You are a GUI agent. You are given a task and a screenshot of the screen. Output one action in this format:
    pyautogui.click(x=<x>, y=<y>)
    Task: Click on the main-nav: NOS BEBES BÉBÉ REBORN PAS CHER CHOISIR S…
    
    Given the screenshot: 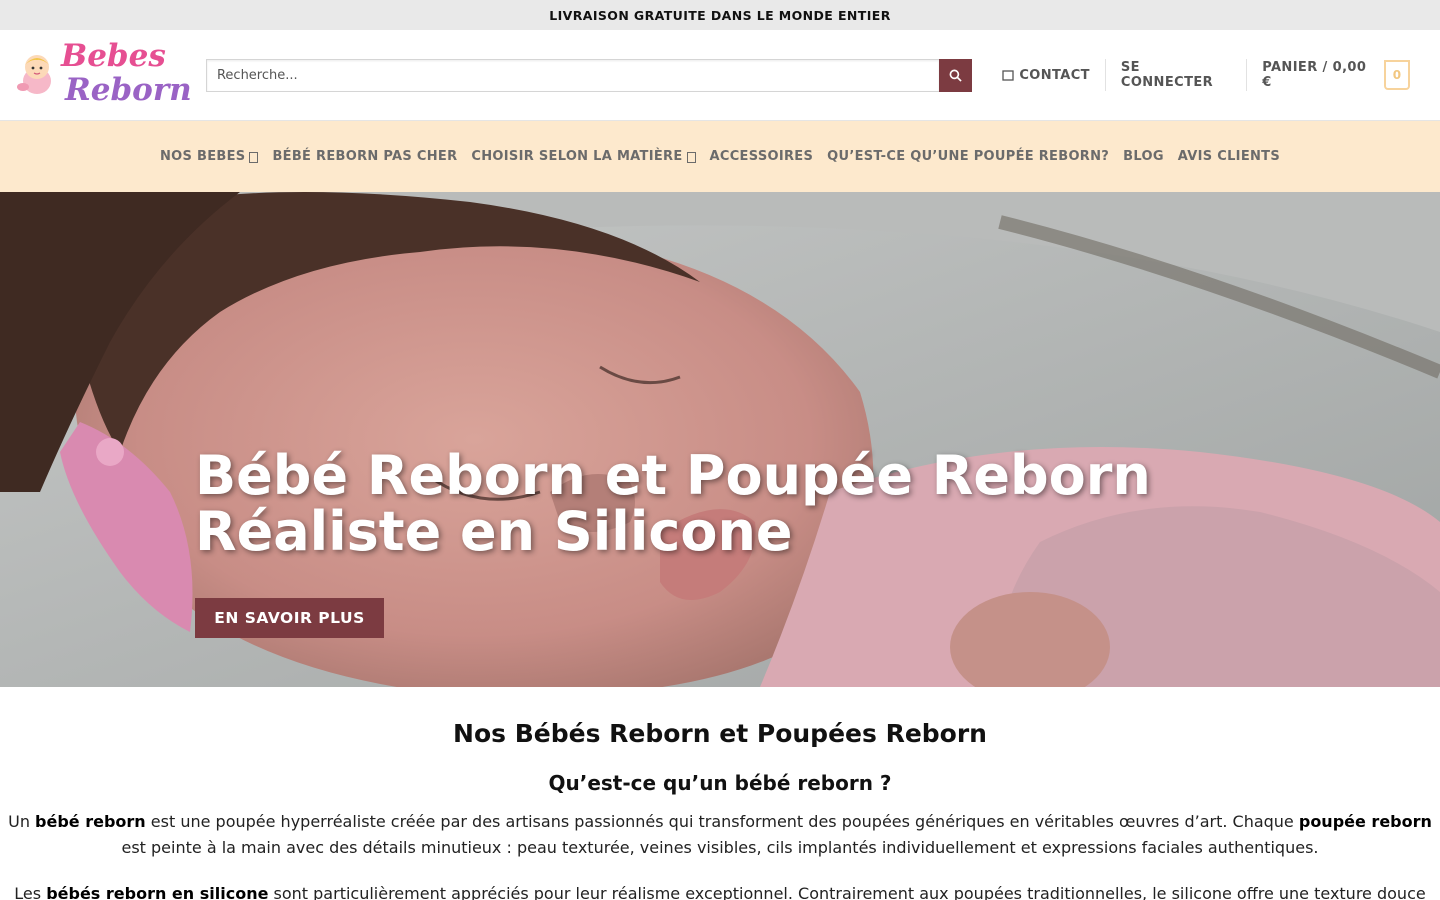 What is the action you would take?
    pyautogui.click(x=720, y=156)
    